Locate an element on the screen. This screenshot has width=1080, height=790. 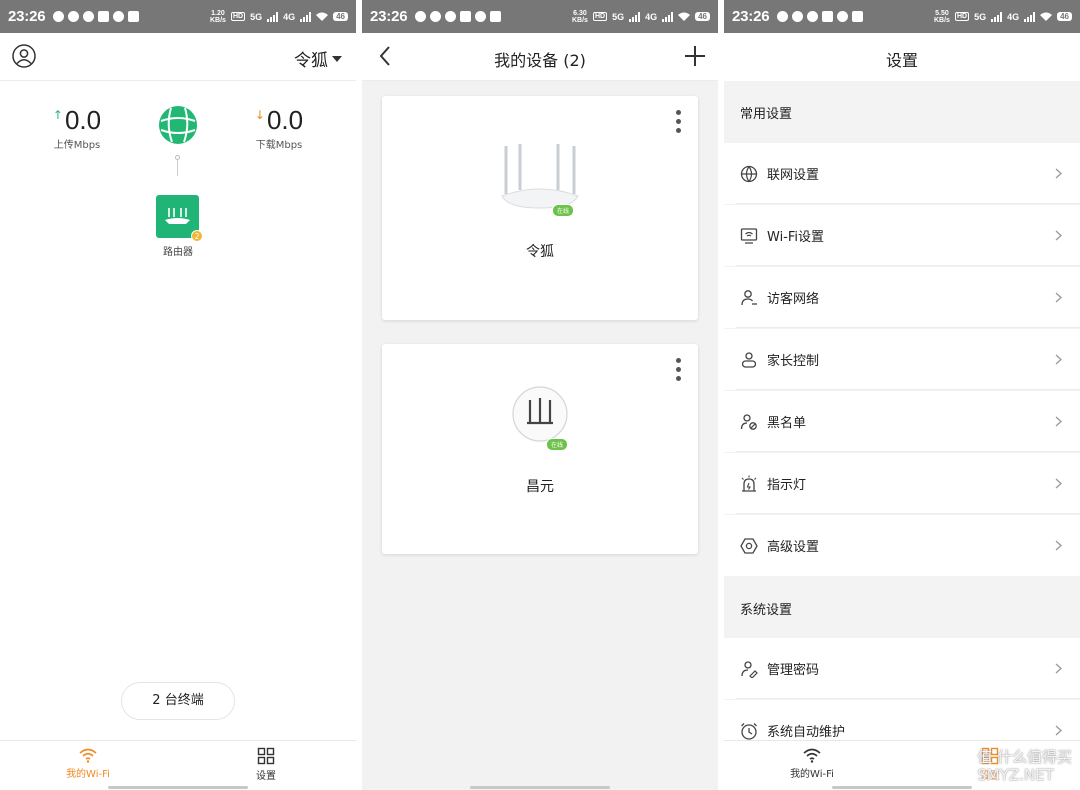
device-card: 在线 令狐 is located at coordinates (540, 208).